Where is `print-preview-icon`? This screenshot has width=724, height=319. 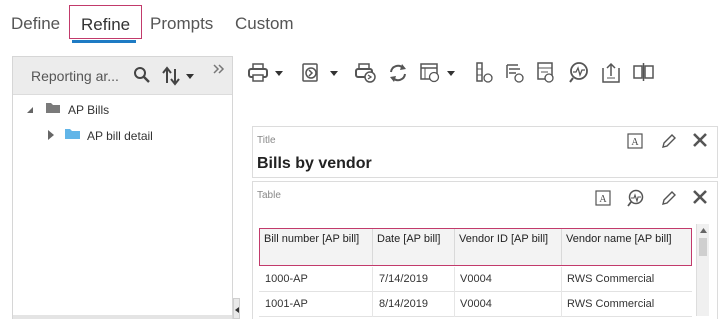
print-preview-icon is located at coordinates (366, 73).